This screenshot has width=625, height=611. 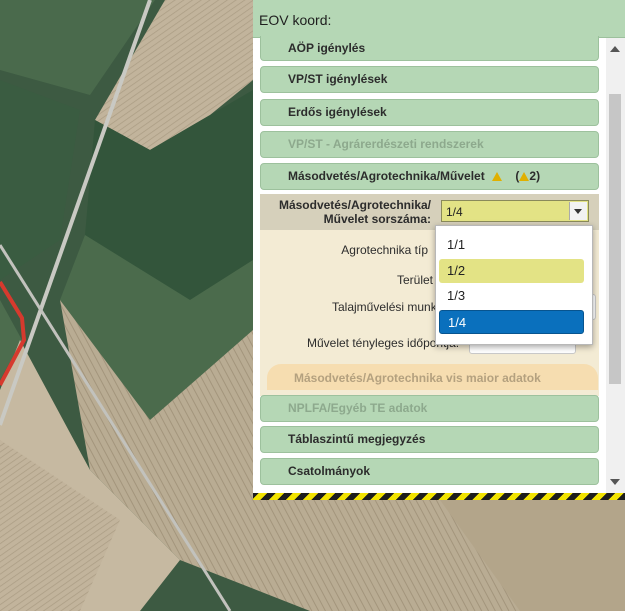 I want to click on section-masodvetes-label: Másodvetés/Agrotechnika/Művelet, so click(x=386, y=176).